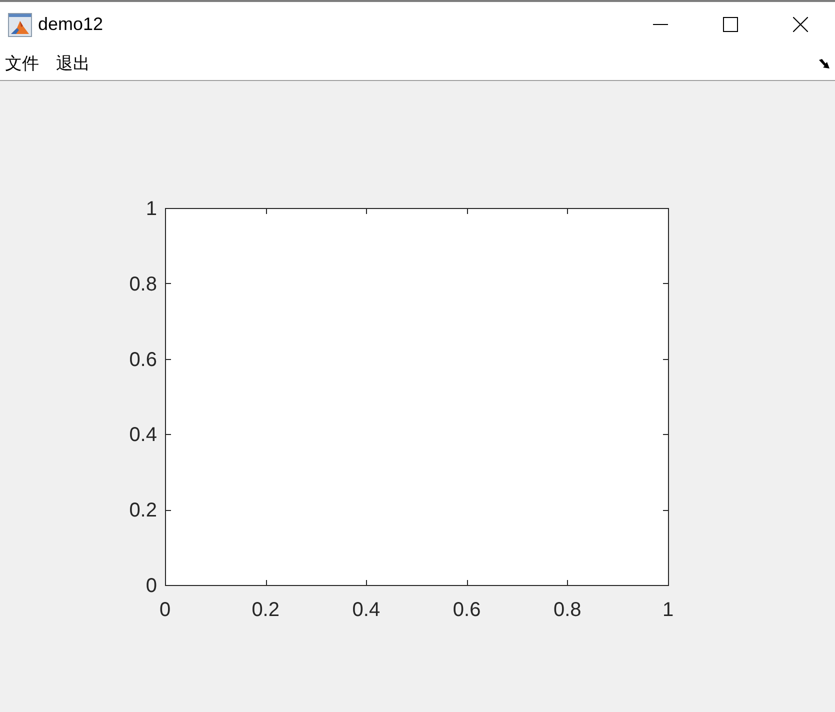 The width and height of the screenshot is (835, 712). I want to click on x-tick-label: 0.2, so click(266, 610).